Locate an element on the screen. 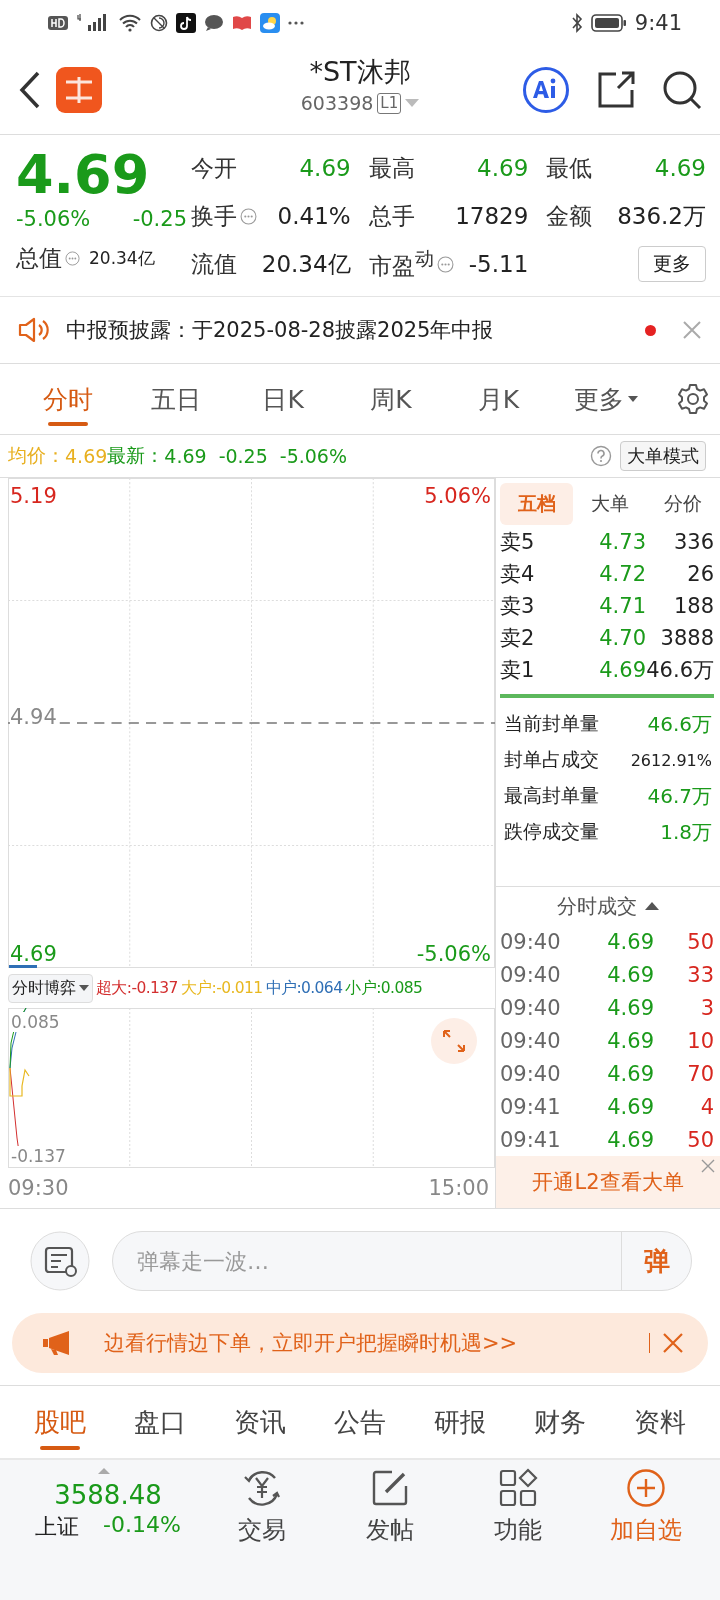 The image size is (720, 1600). index-value: 3588.48 is located at coordinates (108, 1495).